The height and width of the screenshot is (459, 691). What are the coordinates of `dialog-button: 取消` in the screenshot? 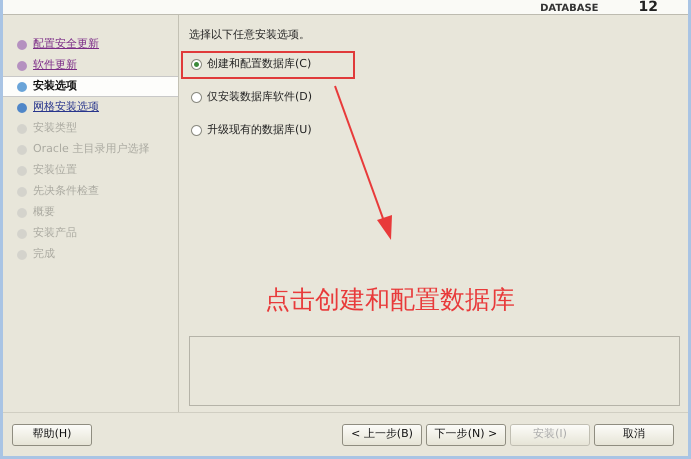 It's located at (634, 435).